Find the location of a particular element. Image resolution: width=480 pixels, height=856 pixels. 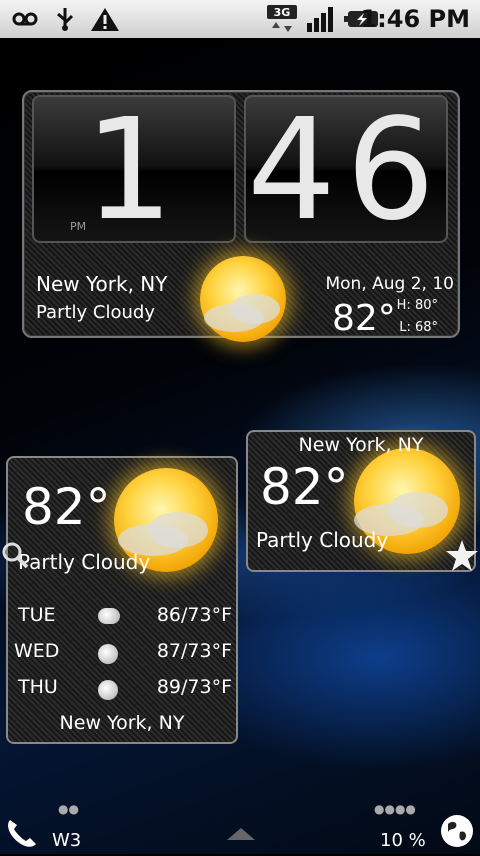

clock-condition: Partly Cloudy is located at coordinates (95, 312).